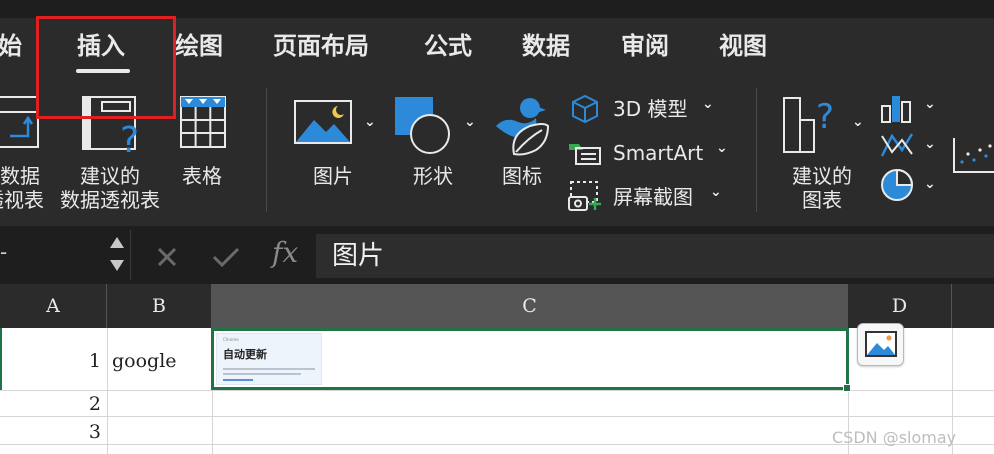  I want to click on cancel-icon, so click(167, 257).